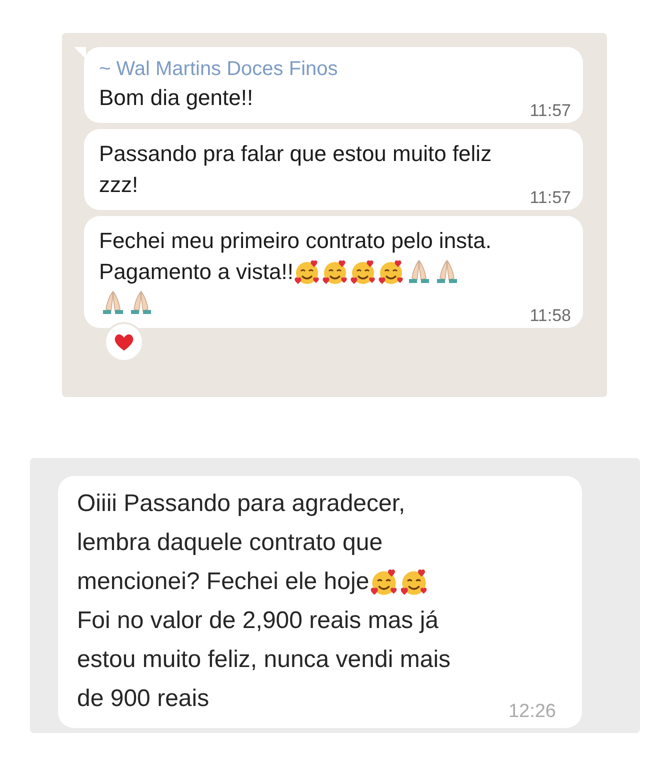 This screenshot has width=668, height=768. Describe the element at coordinates (143, 699) in the screenshot. I see `message-text: de 900 reais` at that location.